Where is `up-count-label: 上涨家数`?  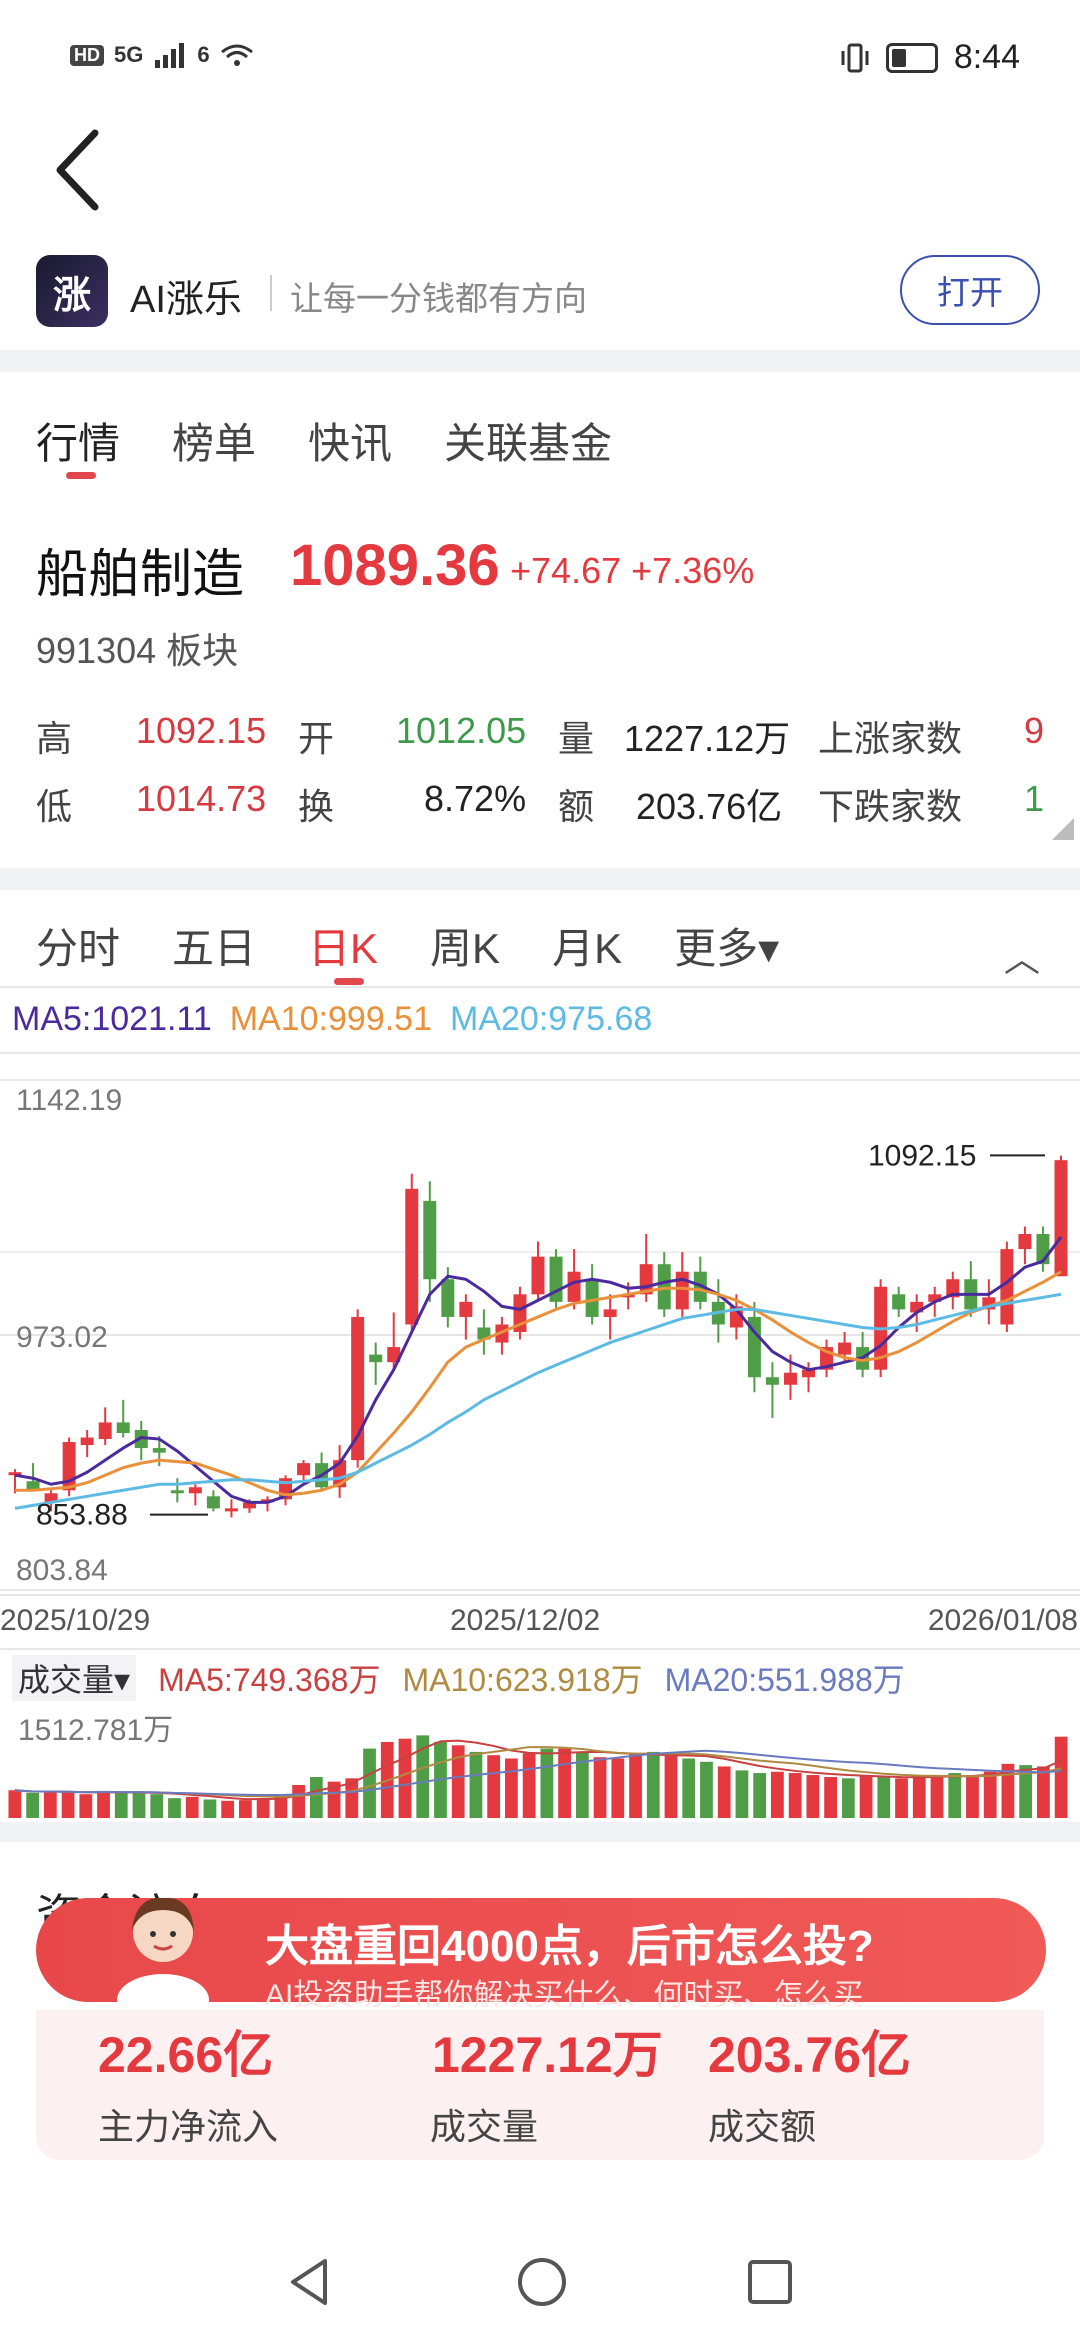
up-count-label: 上涨家数 is located at coordinates (890, 738).